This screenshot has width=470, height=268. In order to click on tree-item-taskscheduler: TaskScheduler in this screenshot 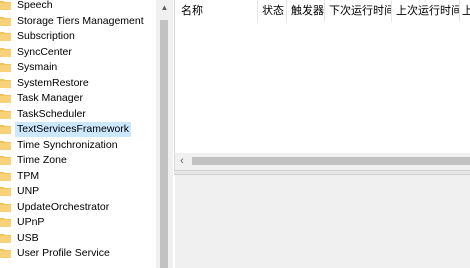, I will do `click(78, 114)`.